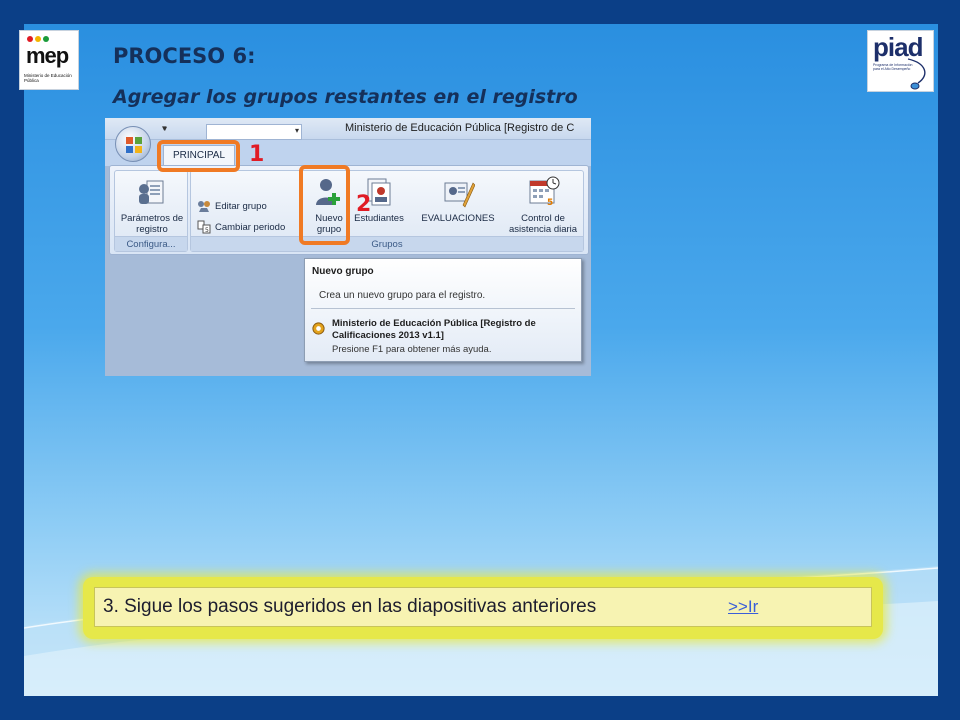 The image size is (960, 720). I want to click on slide-title: PROCESO 6:, so click(184, 56).